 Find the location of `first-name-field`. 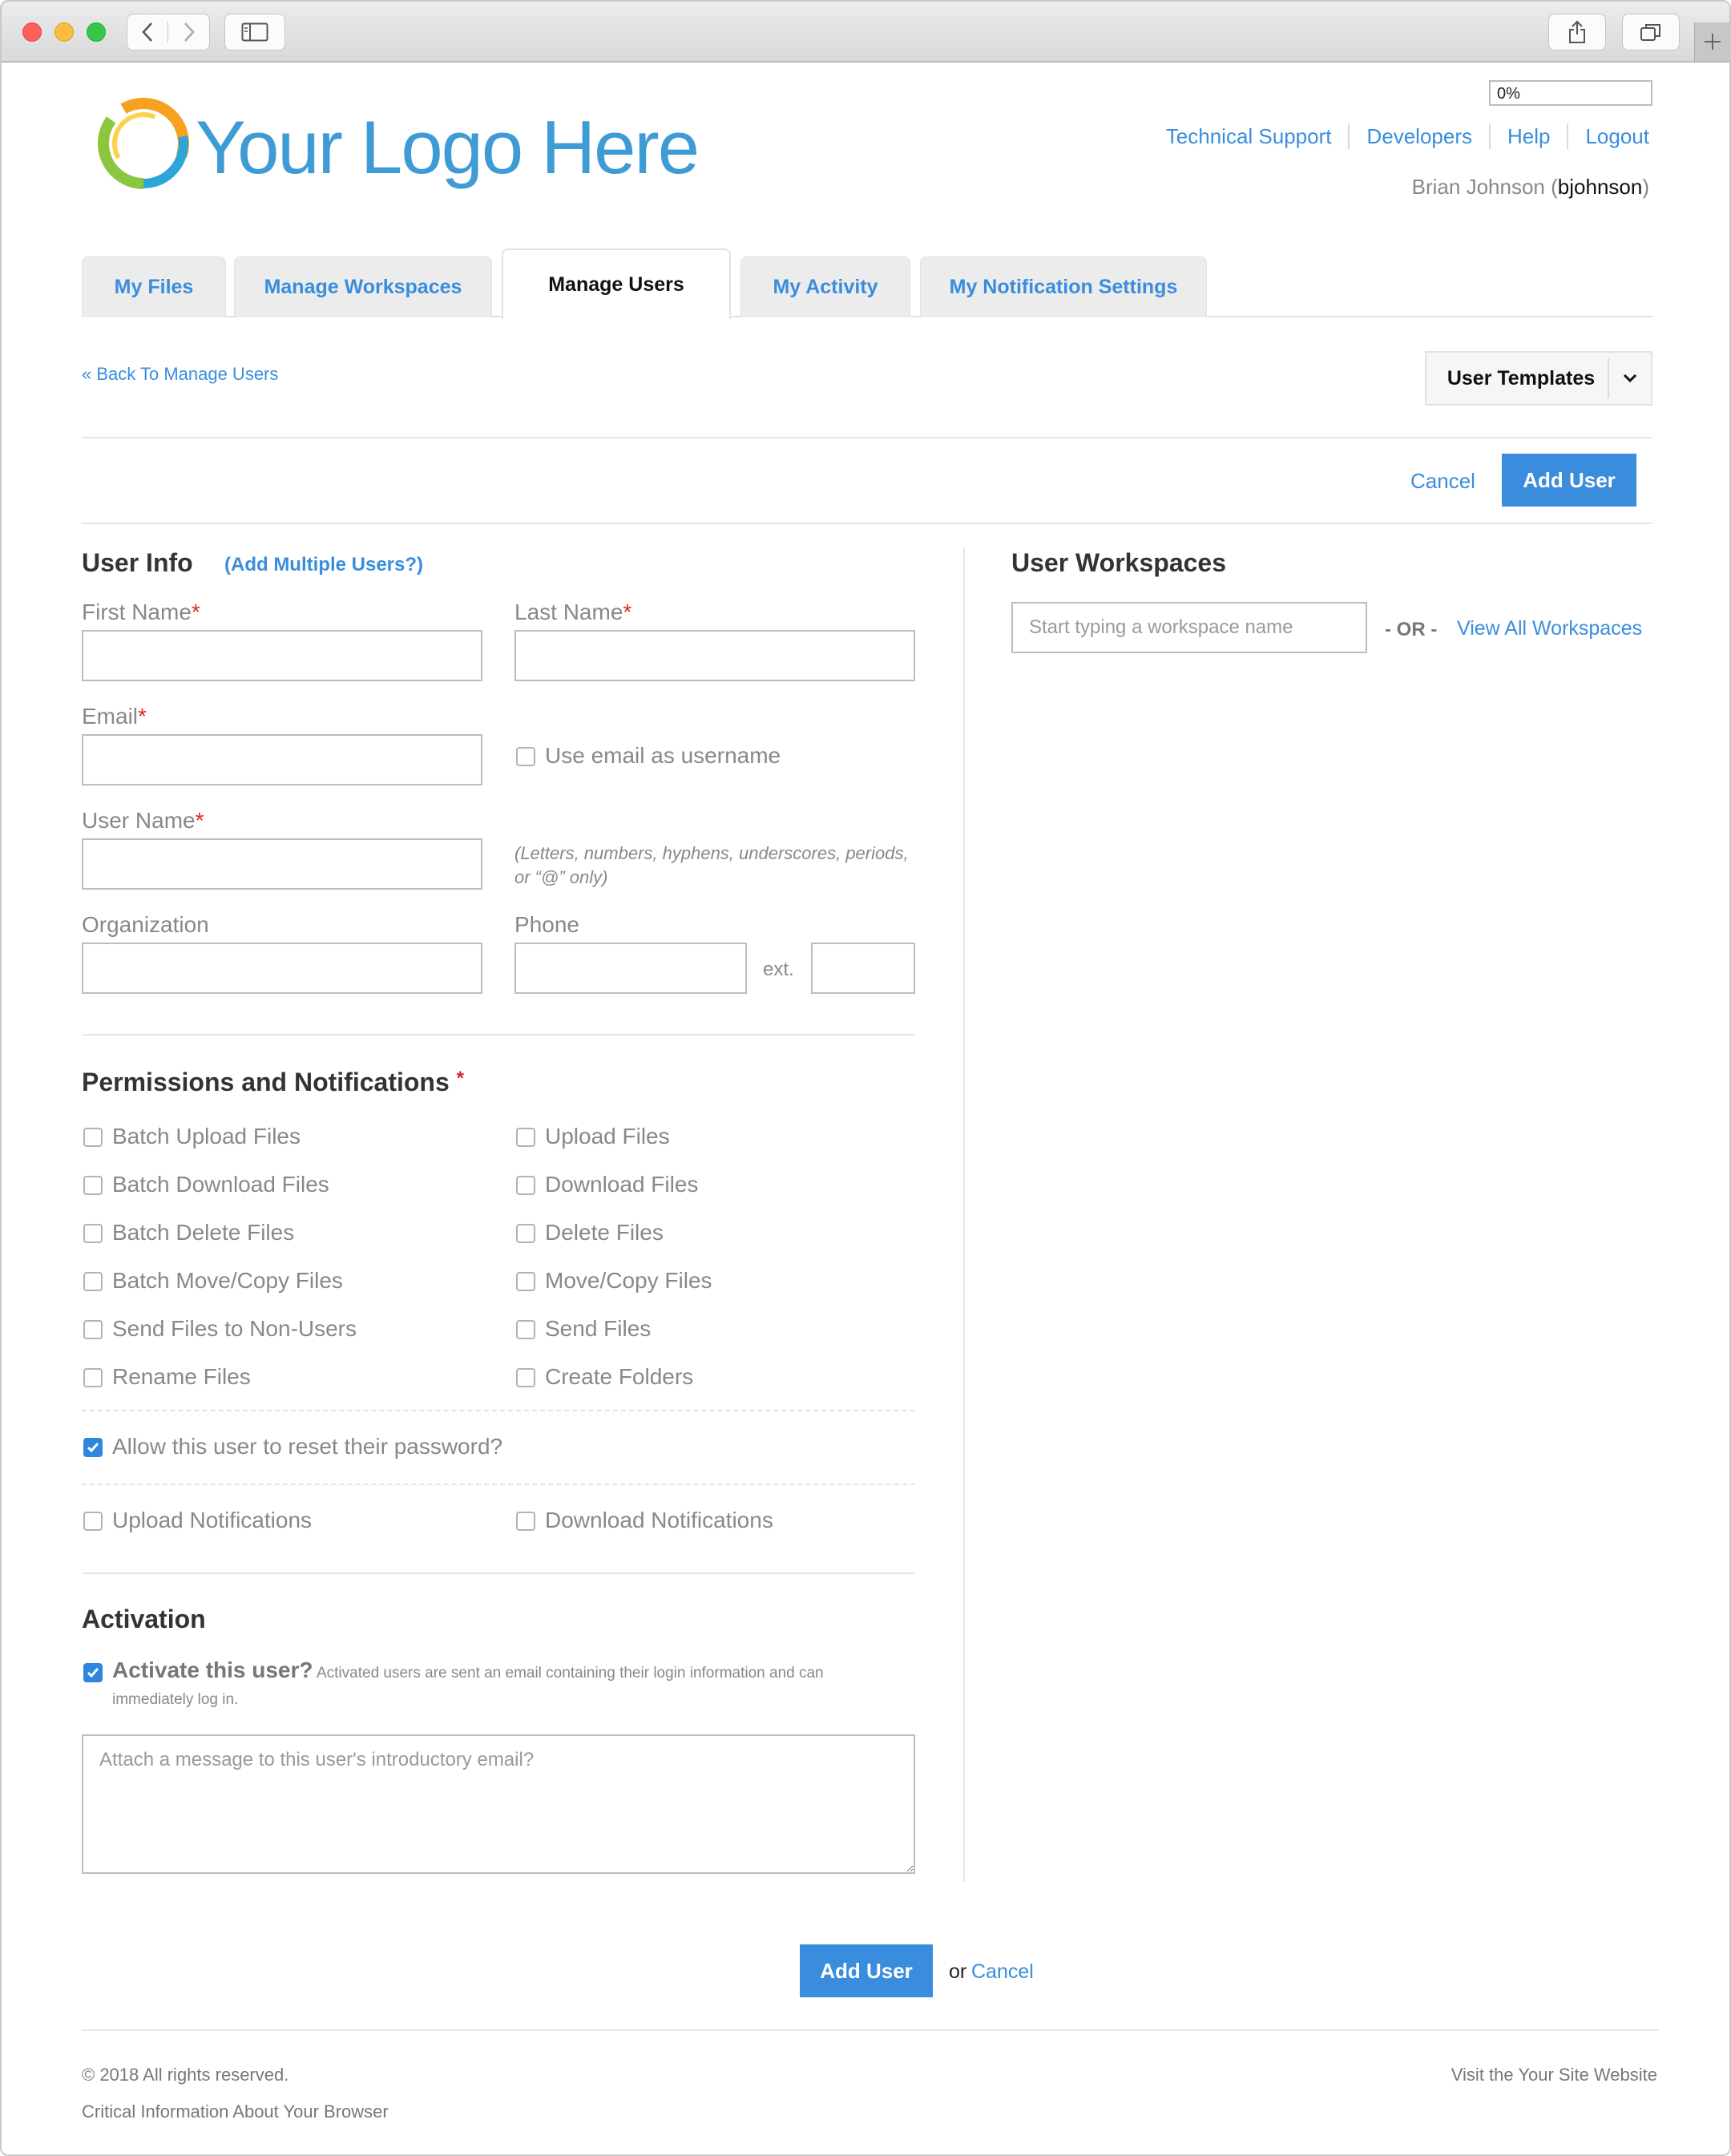

first-name-field is located at coordinates (282, 655).